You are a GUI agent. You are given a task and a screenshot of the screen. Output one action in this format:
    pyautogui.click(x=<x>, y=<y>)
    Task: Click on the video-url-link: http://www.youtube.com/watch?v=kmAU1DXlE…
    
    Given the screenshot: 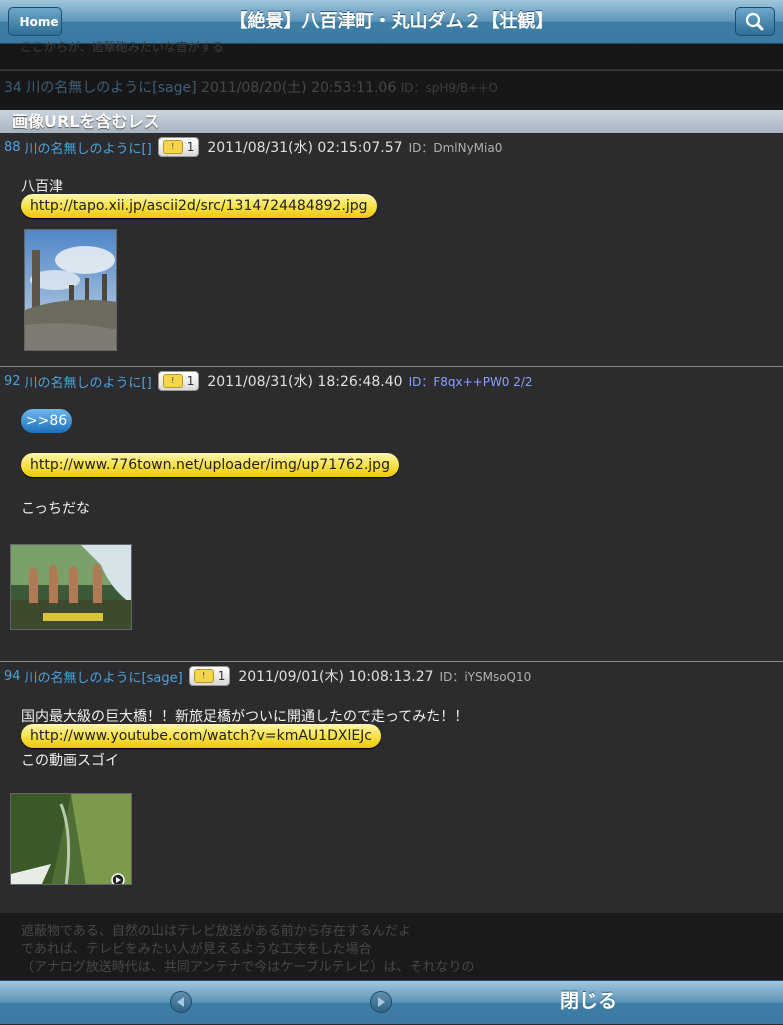 What is the action you would take?
    pyautogui.click(x=201, y=736)
    